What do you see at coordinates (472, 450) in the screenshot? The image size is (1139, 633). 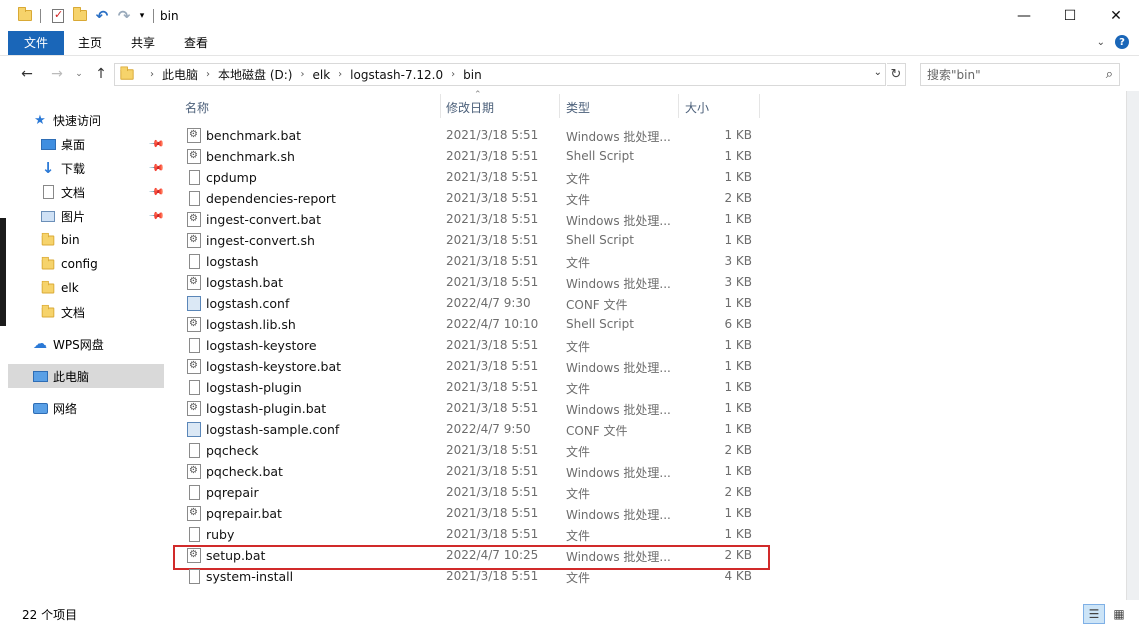 I see `file-row: pqcheck 2021/3/18 5:51 文件 2 KB` at bounding box center [472, 450].